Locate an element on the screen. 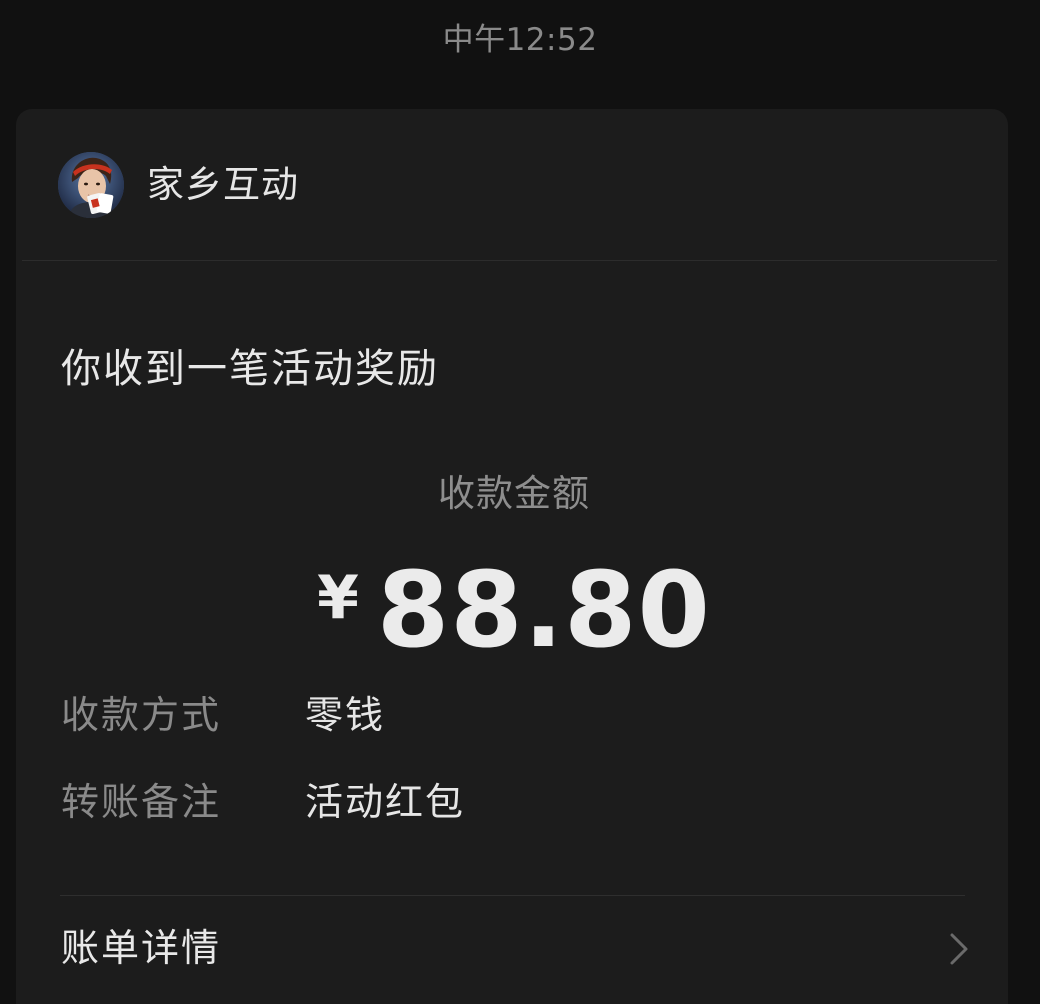  header-divider is located at coordinates (509, 260).